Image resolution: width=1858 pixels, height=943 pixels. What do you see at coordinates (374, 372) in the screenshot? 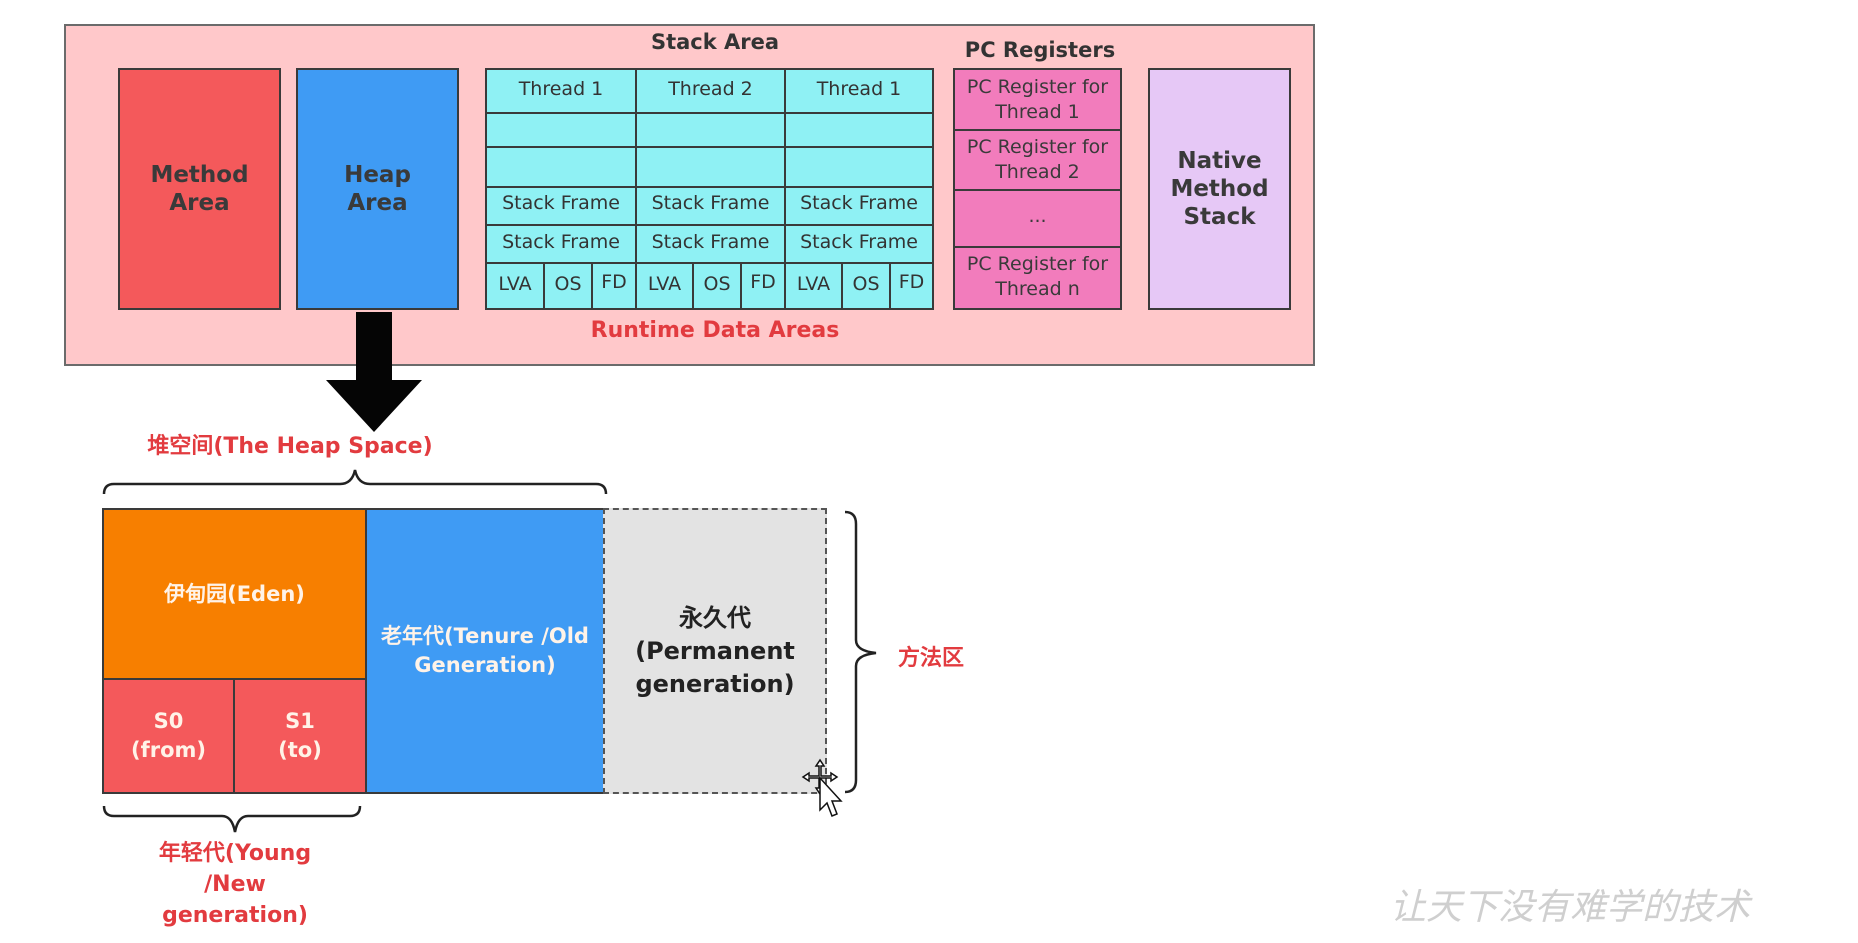
I see `down-arrow-icon` at bounding box center [374, 372].